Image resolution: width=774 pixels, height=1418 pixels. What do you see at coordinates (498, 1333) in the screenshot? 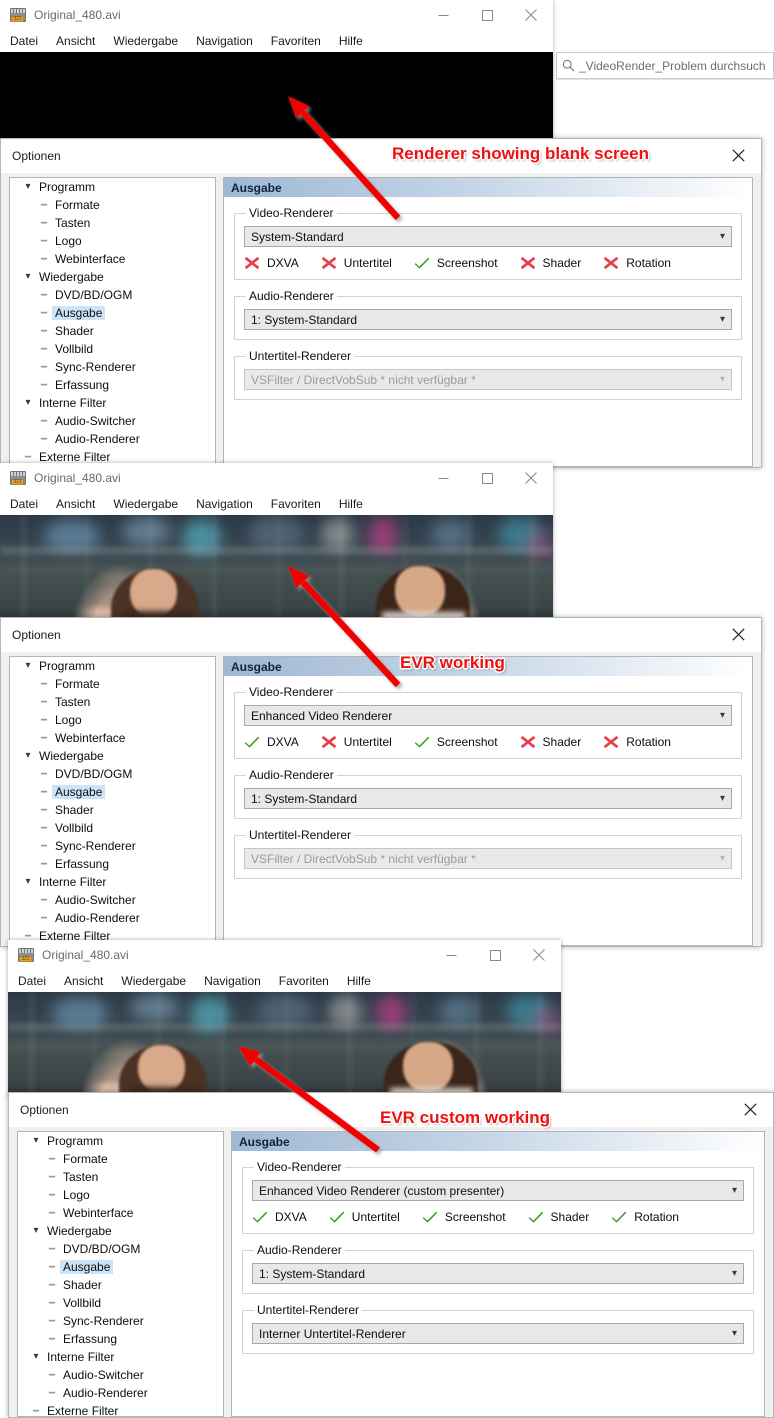
I see `subtitle-renderer-combo: Interner Untertitel-Renderer ▾` at bounding box center [498, 1333].